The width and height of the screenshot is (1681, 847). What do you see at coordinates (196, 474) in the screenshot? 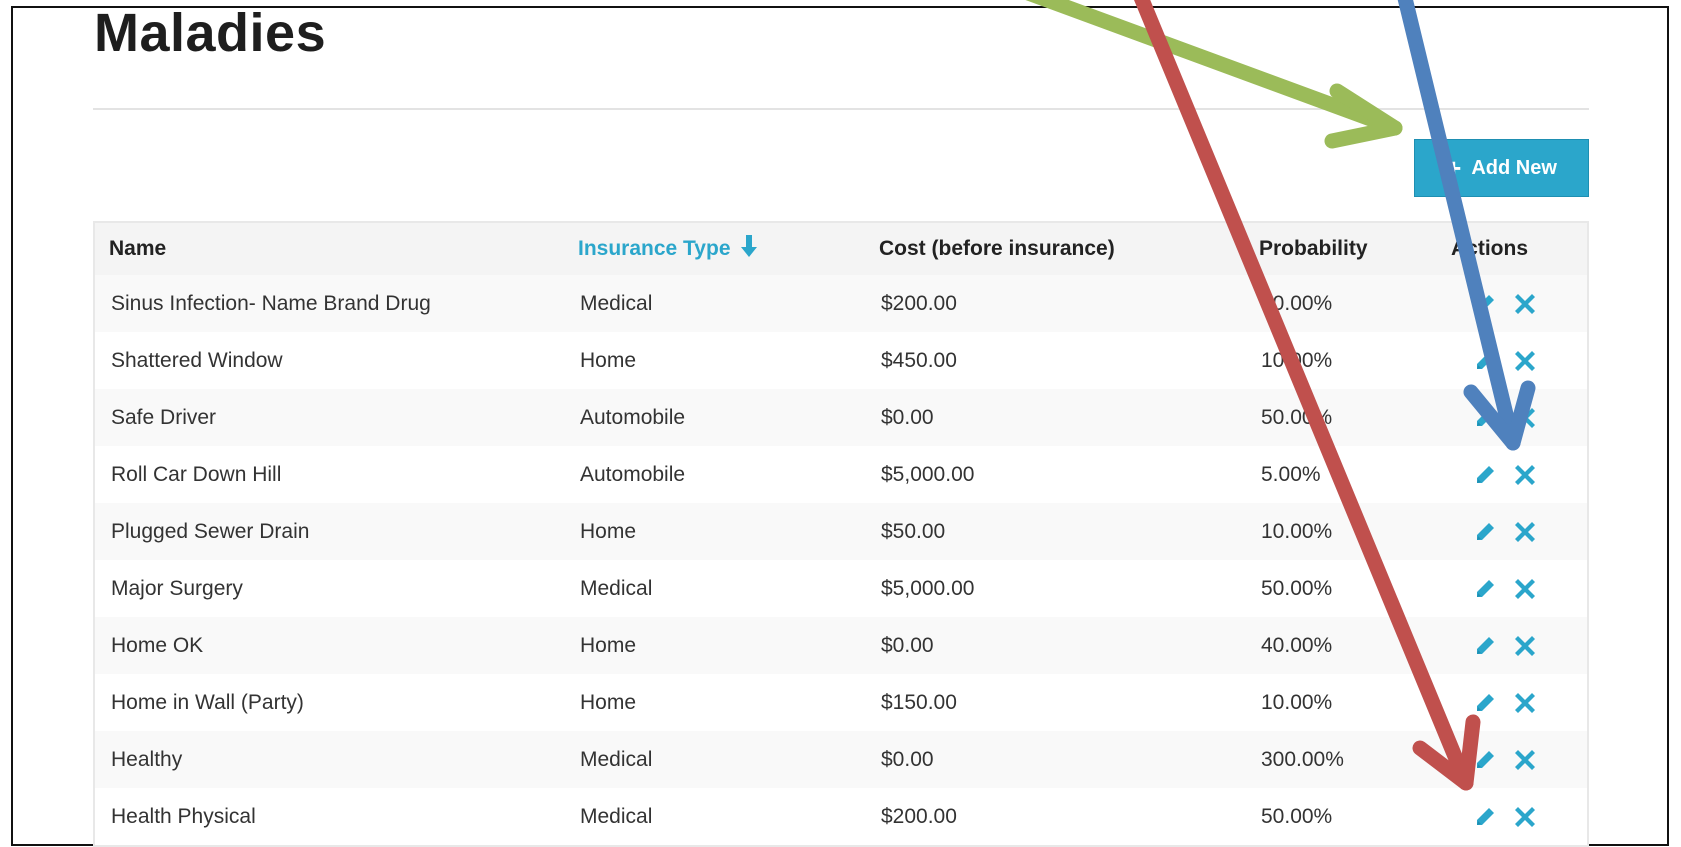
I see `cell-name: Roll Car Down Hill` at bounding box center [196, 474].